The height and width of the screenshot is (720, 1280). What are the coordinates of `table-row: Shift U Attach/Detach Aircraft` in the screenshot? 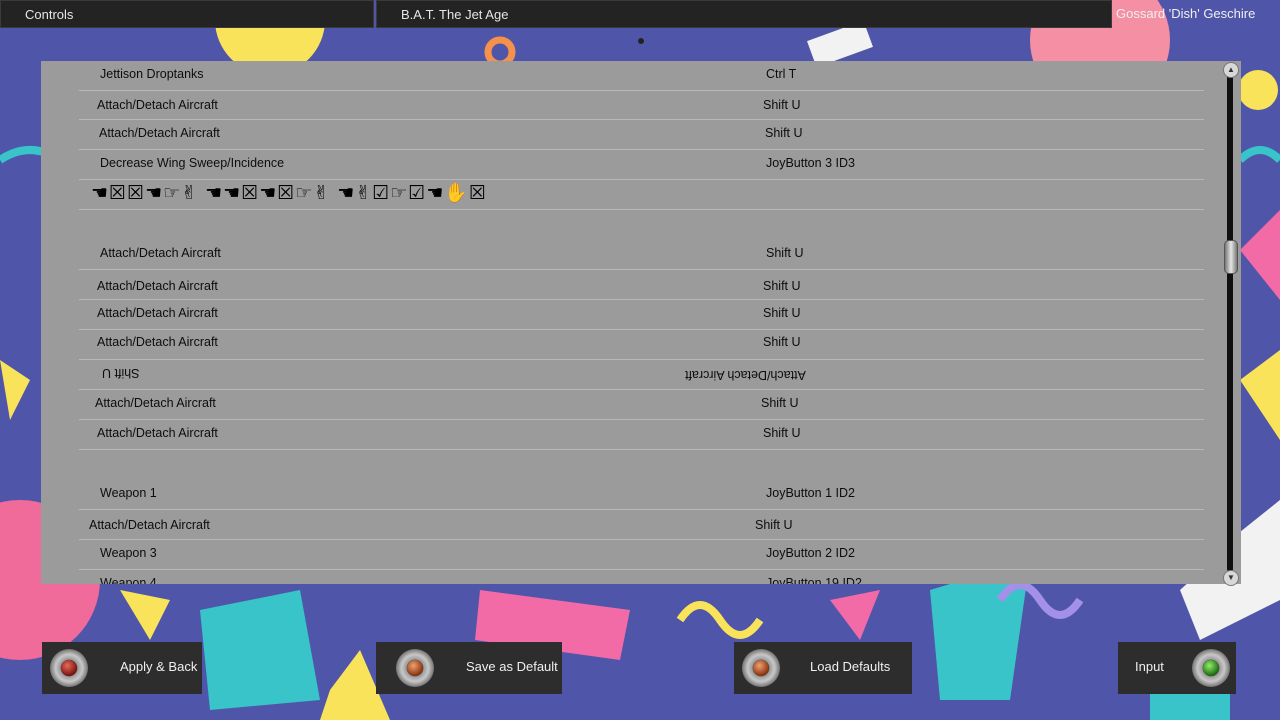 It's located at (641, 375).